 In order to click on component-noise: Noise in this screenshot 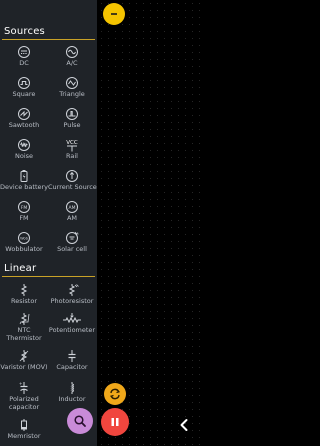, I will do `click(24, 152)`.